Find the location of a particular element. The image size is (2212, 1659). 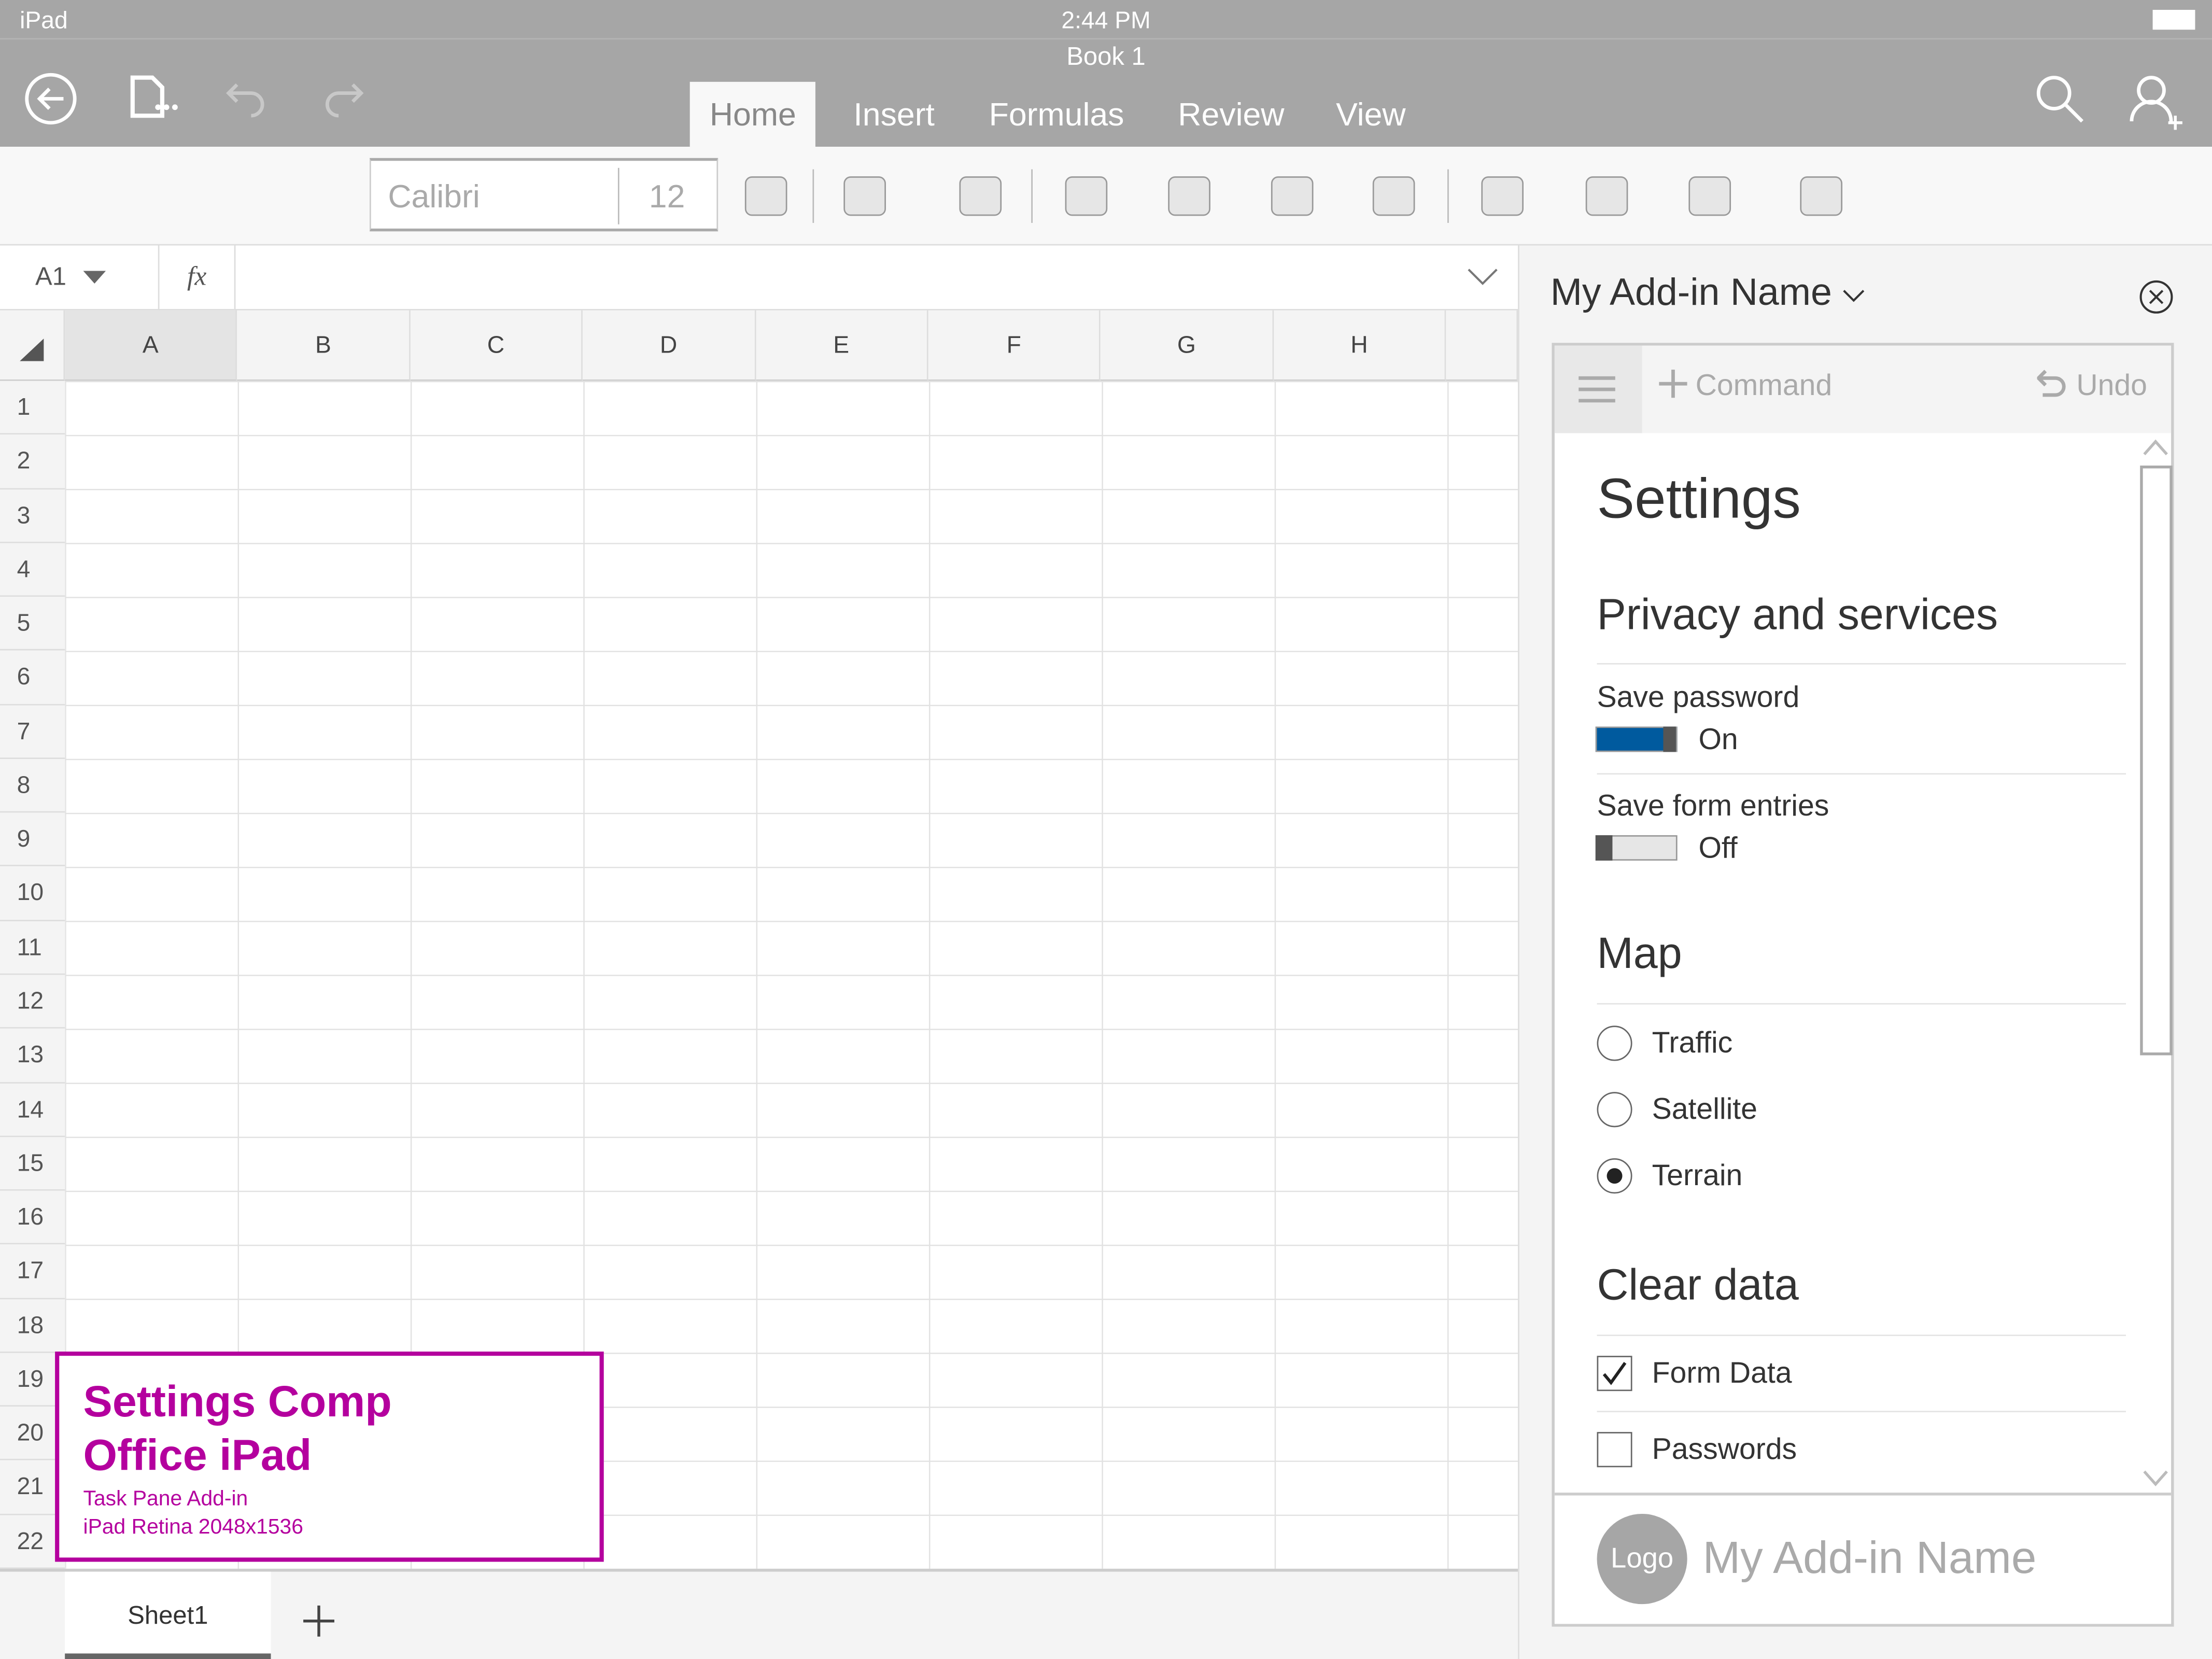

hamburger-button is located at coordinates (1598, 389).